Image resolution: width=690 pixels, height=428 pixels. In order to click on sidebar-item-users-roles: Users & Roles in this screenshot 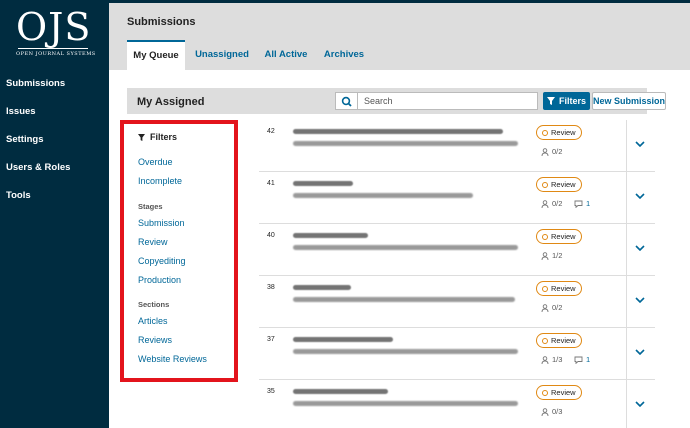, I will do `click(54, 172)`.